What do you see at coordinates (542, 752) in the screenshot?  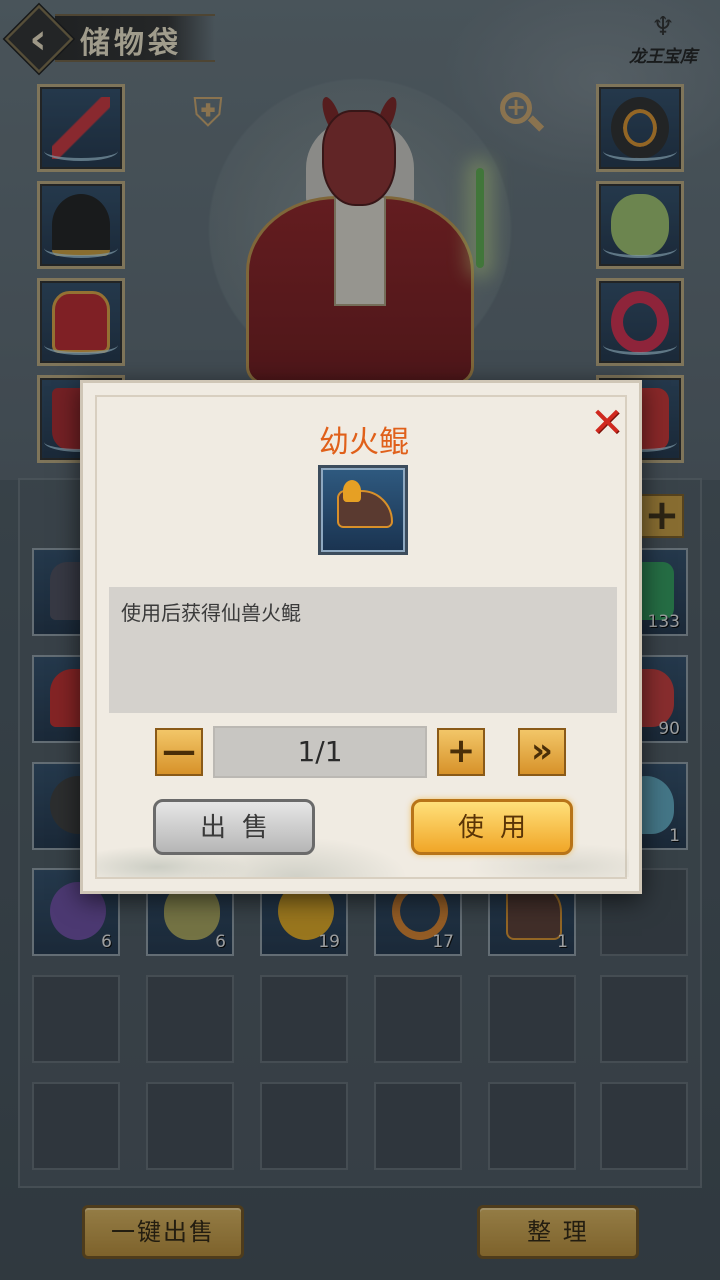 I see `max-quantity-button: »` at bounding box center [542, 752].